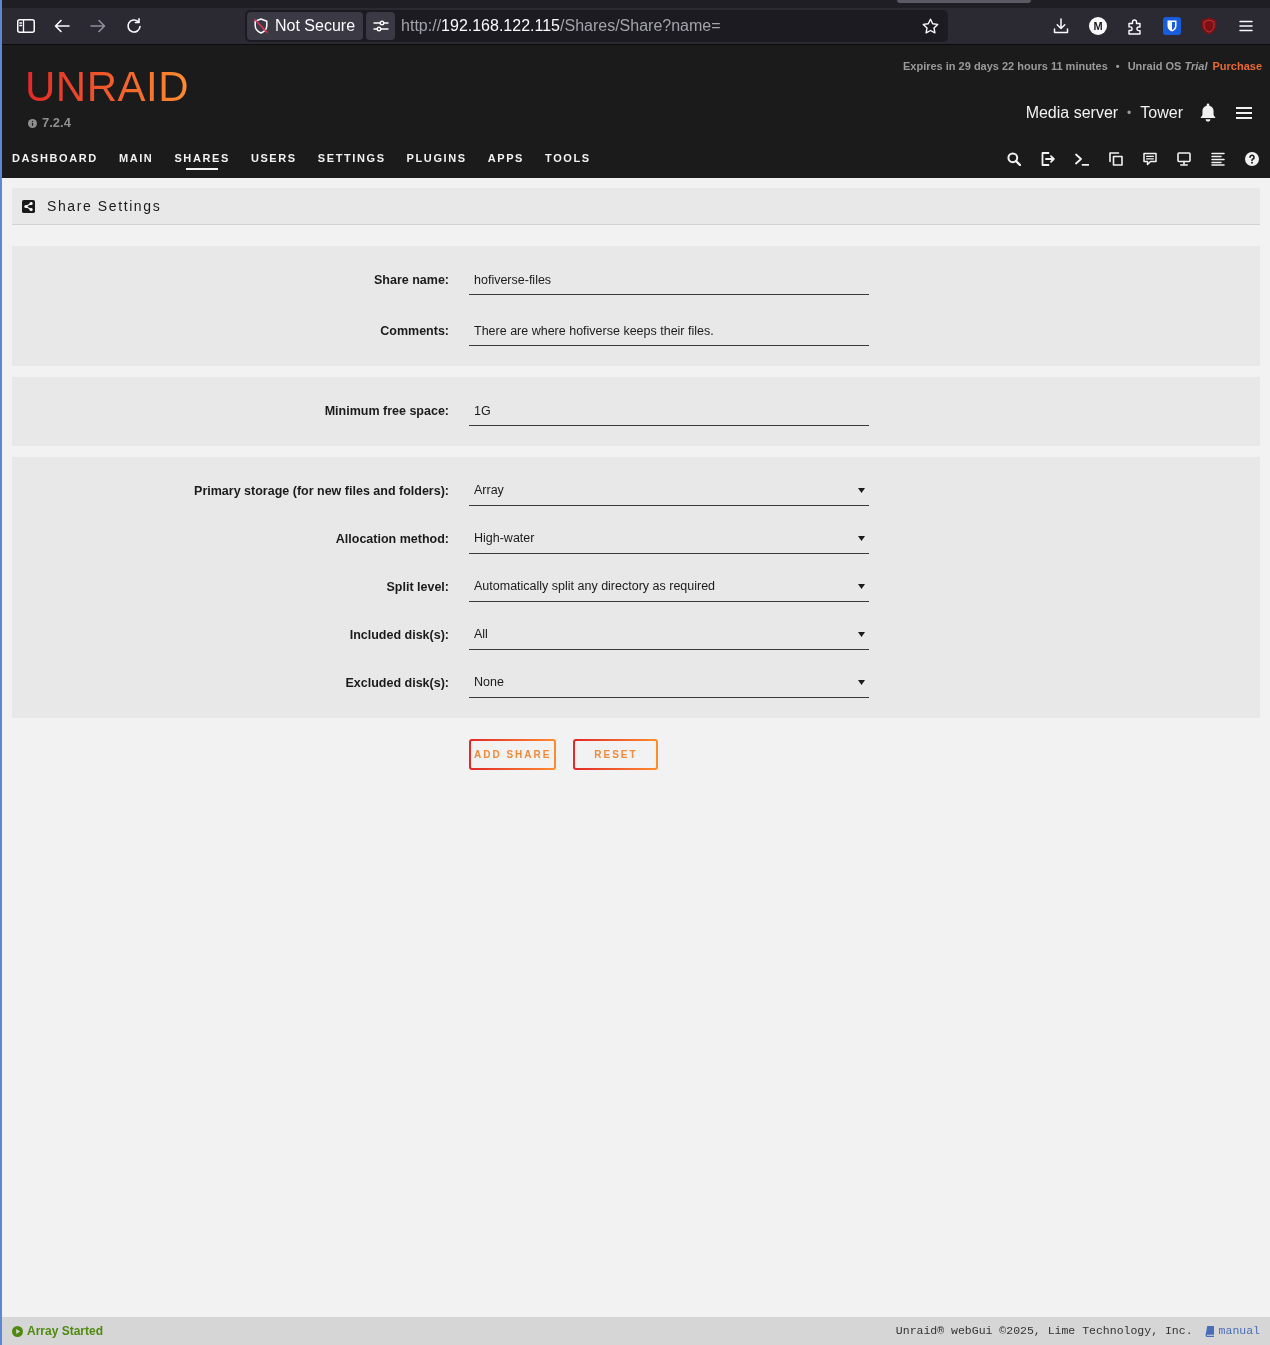  I want to click on field-label: Primary storage (for new files and folders):, so click(321, 491).